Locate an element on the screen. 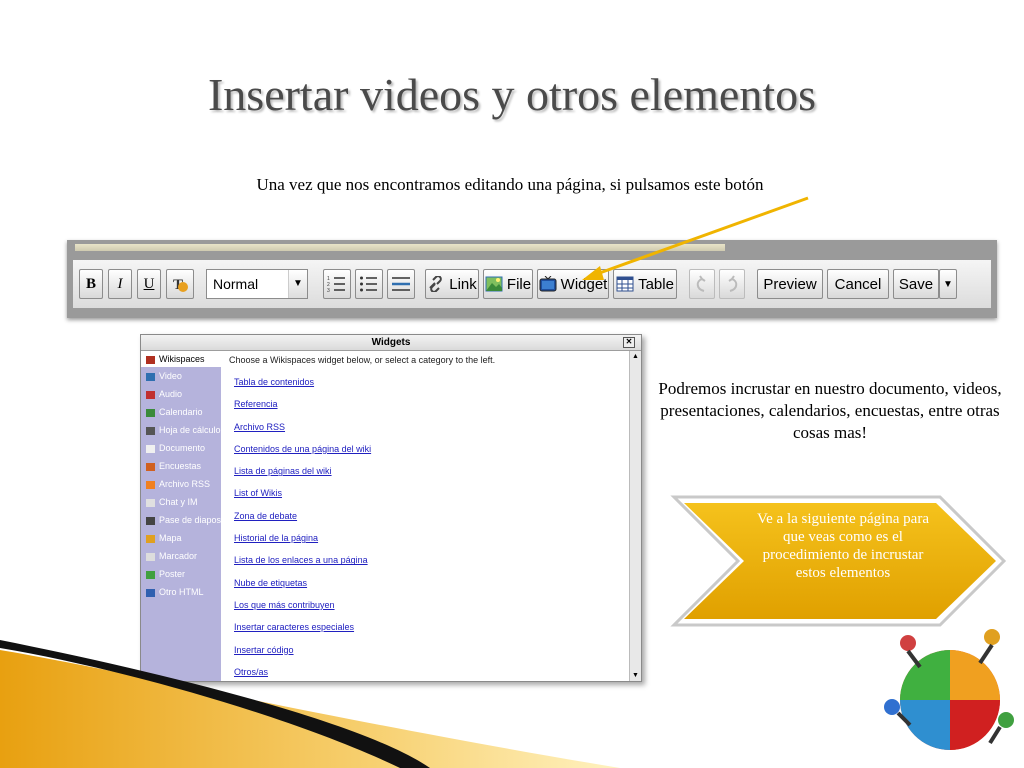 The width and height of the screenshot is (1024, 768). sidebar-item: Poster is located at coordinates (181, 574).